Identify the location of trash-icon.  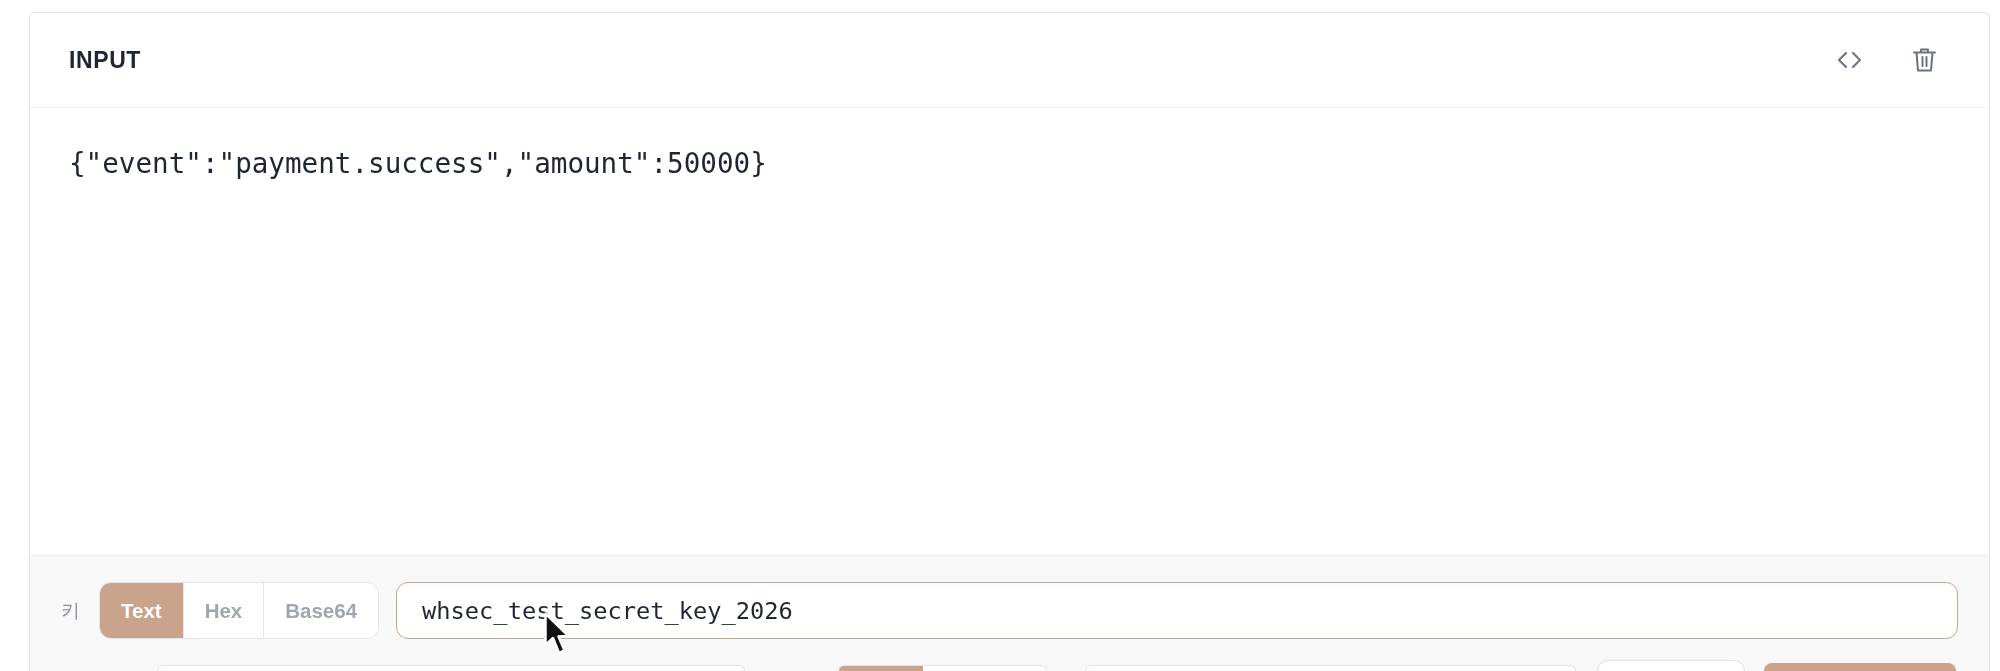
(1924, 60).